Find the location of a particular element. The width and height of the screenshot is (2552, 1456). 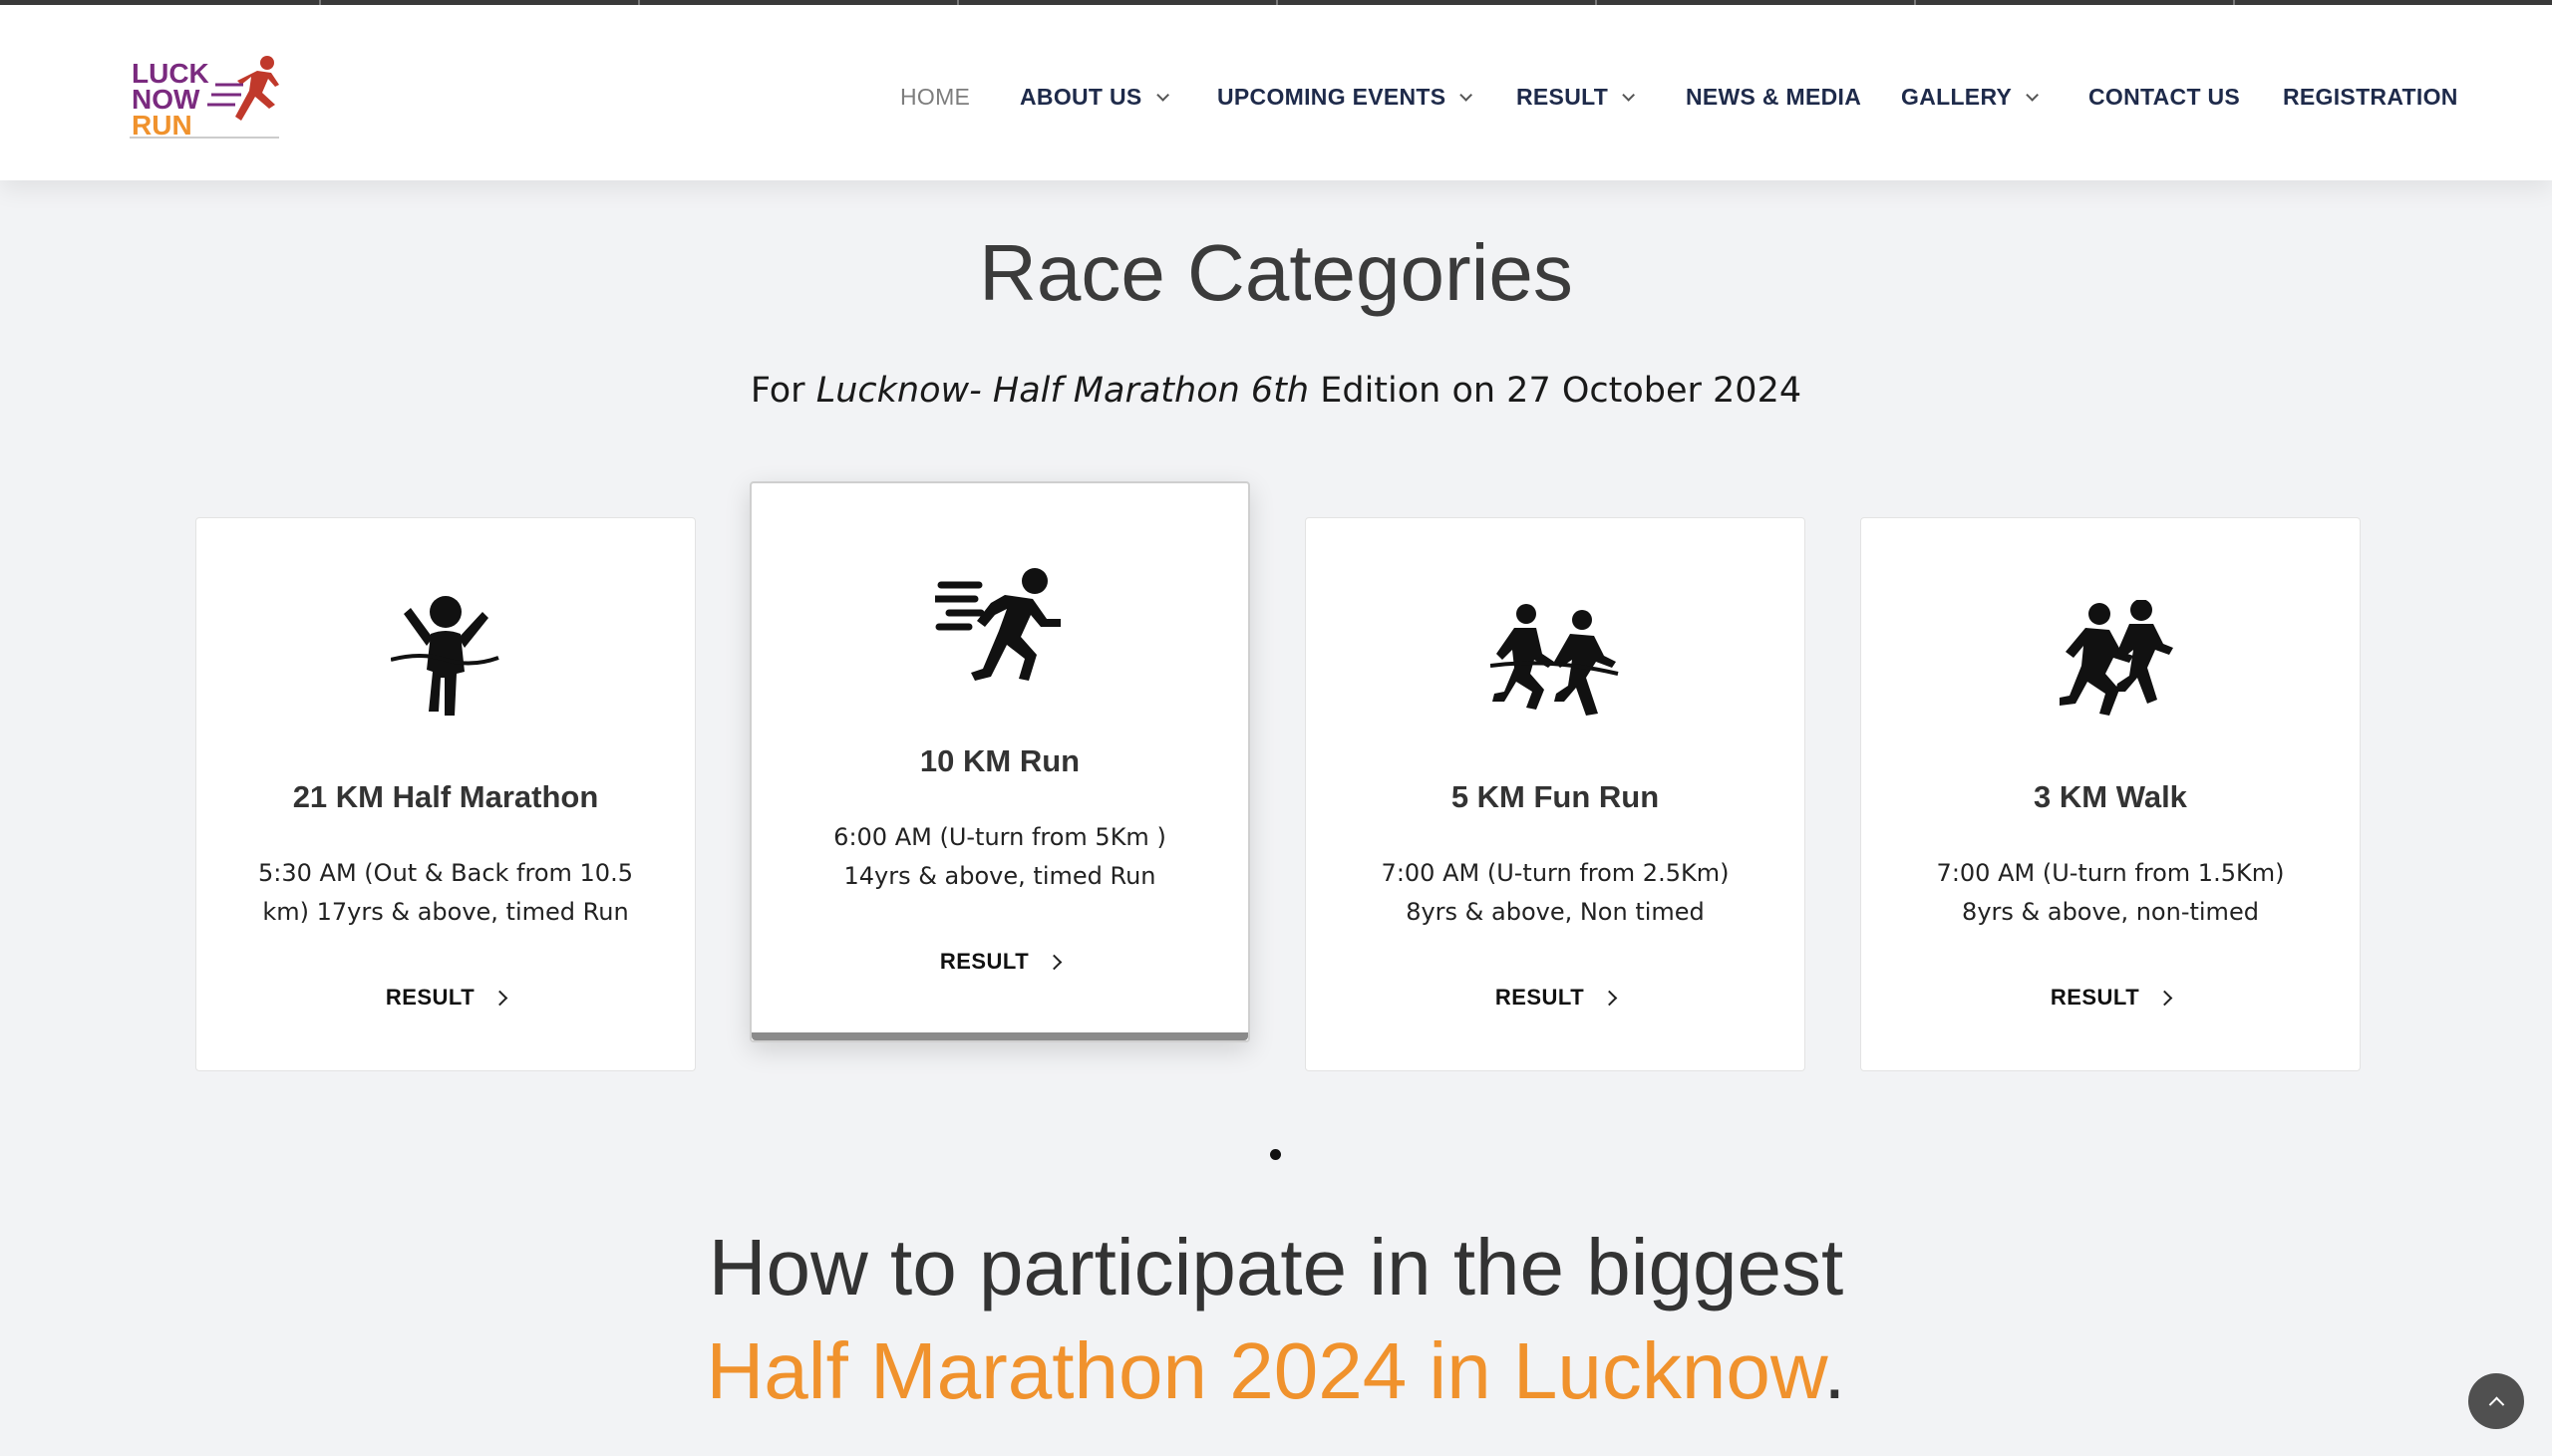

nav-upcoming-events: UPCOMING EVENTS is located at coordinates (1345, 97).